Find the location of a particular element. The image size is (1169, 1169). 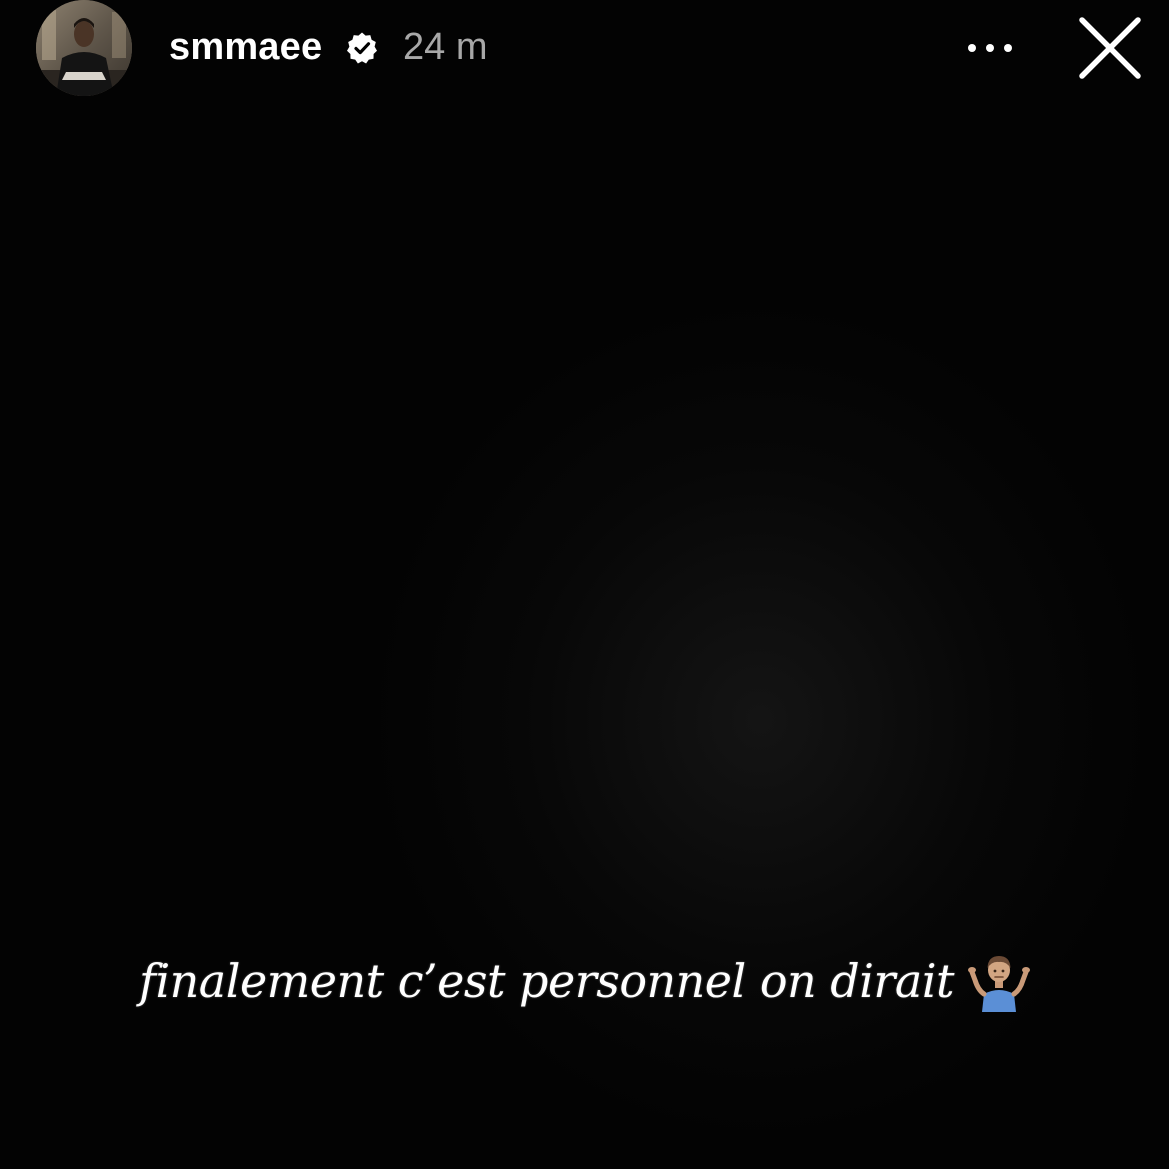

profile-avatar is located at coordinates (84, 48).